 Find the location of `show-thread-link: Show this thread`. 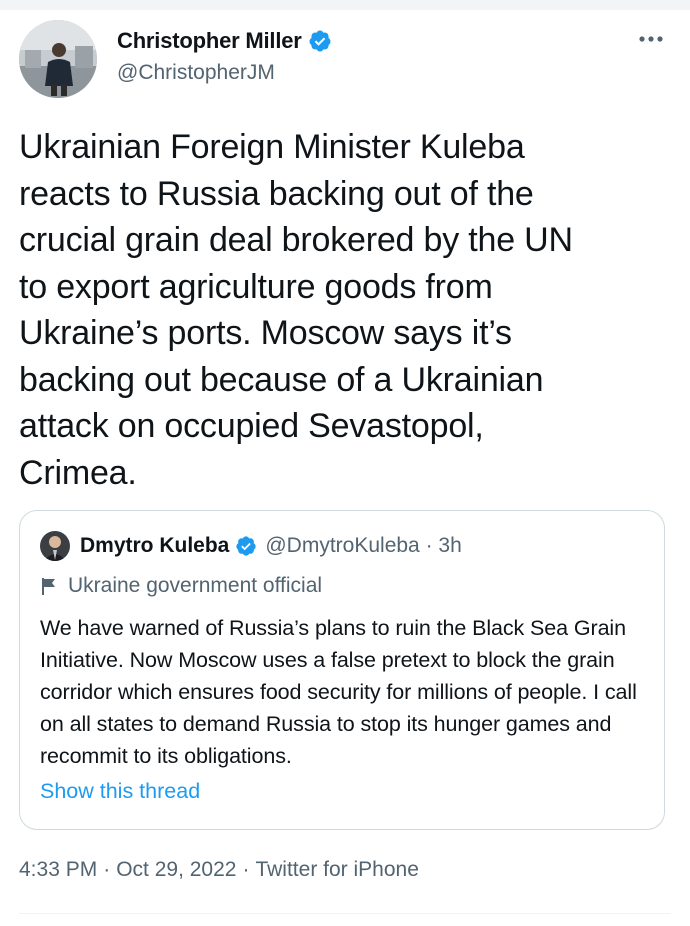

show-thread-link: Show this thread is located at coordinates (120, 791).